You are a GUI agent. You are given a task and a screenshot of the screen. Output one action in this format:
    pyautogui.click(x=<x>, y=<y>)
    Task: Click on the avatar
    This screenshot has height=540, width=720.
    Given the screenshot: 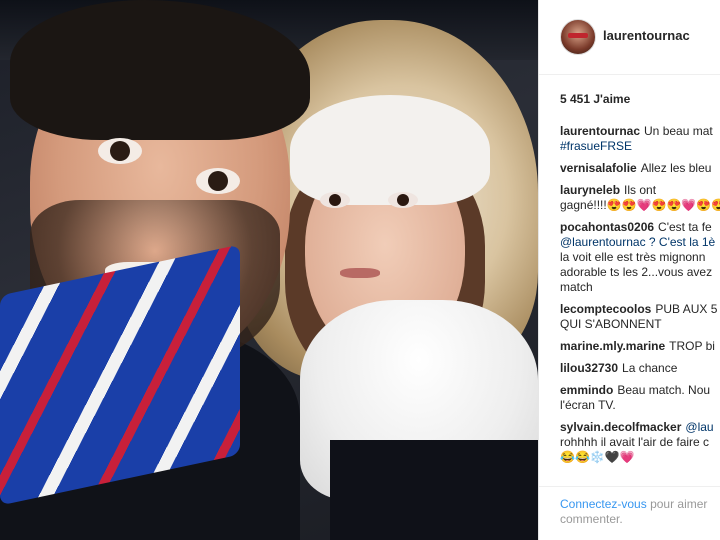 What is the action you would take?
    pyautogui.click(x=578, y=37)
    